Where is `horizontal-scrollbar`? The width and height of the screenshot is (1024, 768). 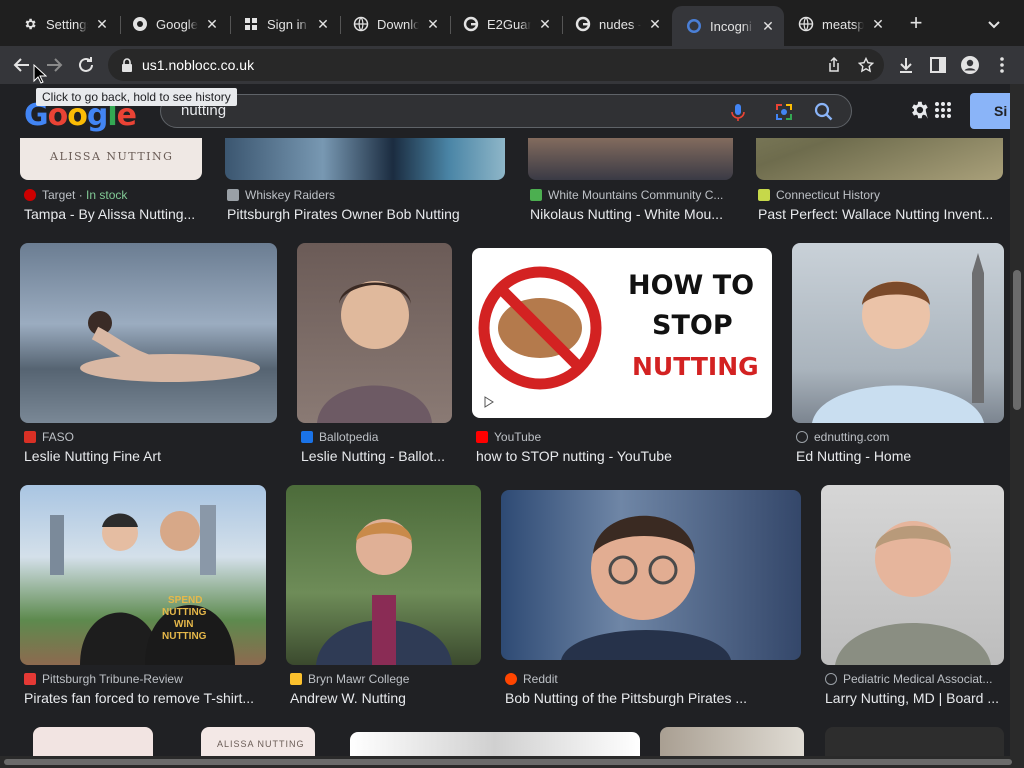
horizontal-scrollbar is located at coordinates (506, 762).